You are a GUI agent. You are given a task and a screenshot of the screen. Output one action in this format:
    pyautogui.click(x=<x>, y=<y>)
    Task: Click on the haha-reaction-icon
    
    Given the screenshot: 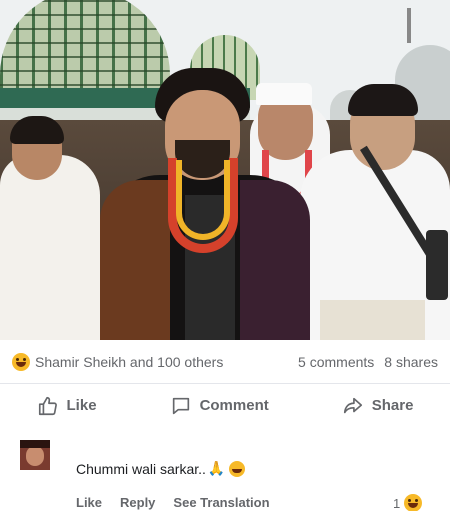 What is the action you would take?
    pyautogui.click(x=21, y=362)
    